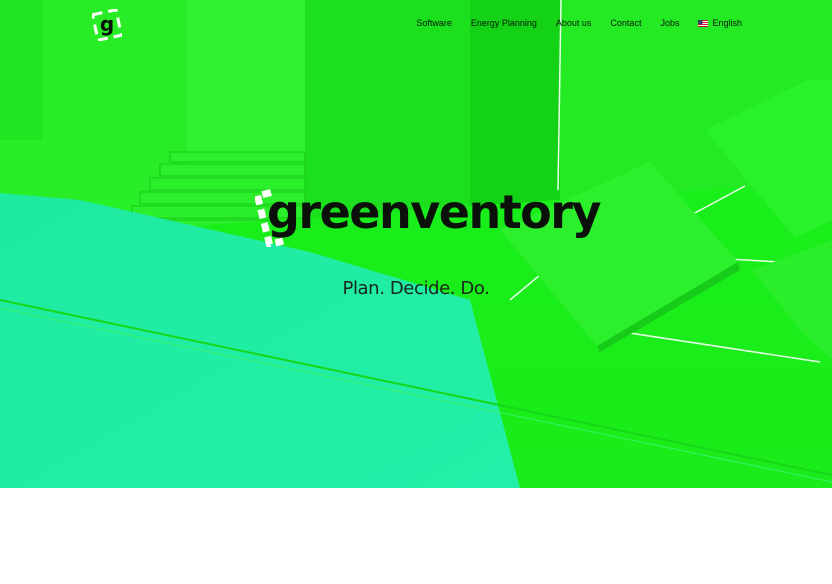 Image resolution: width=832 pixels, height=584 pixels. I want to click on language-switcher: English, so click(720, 23).